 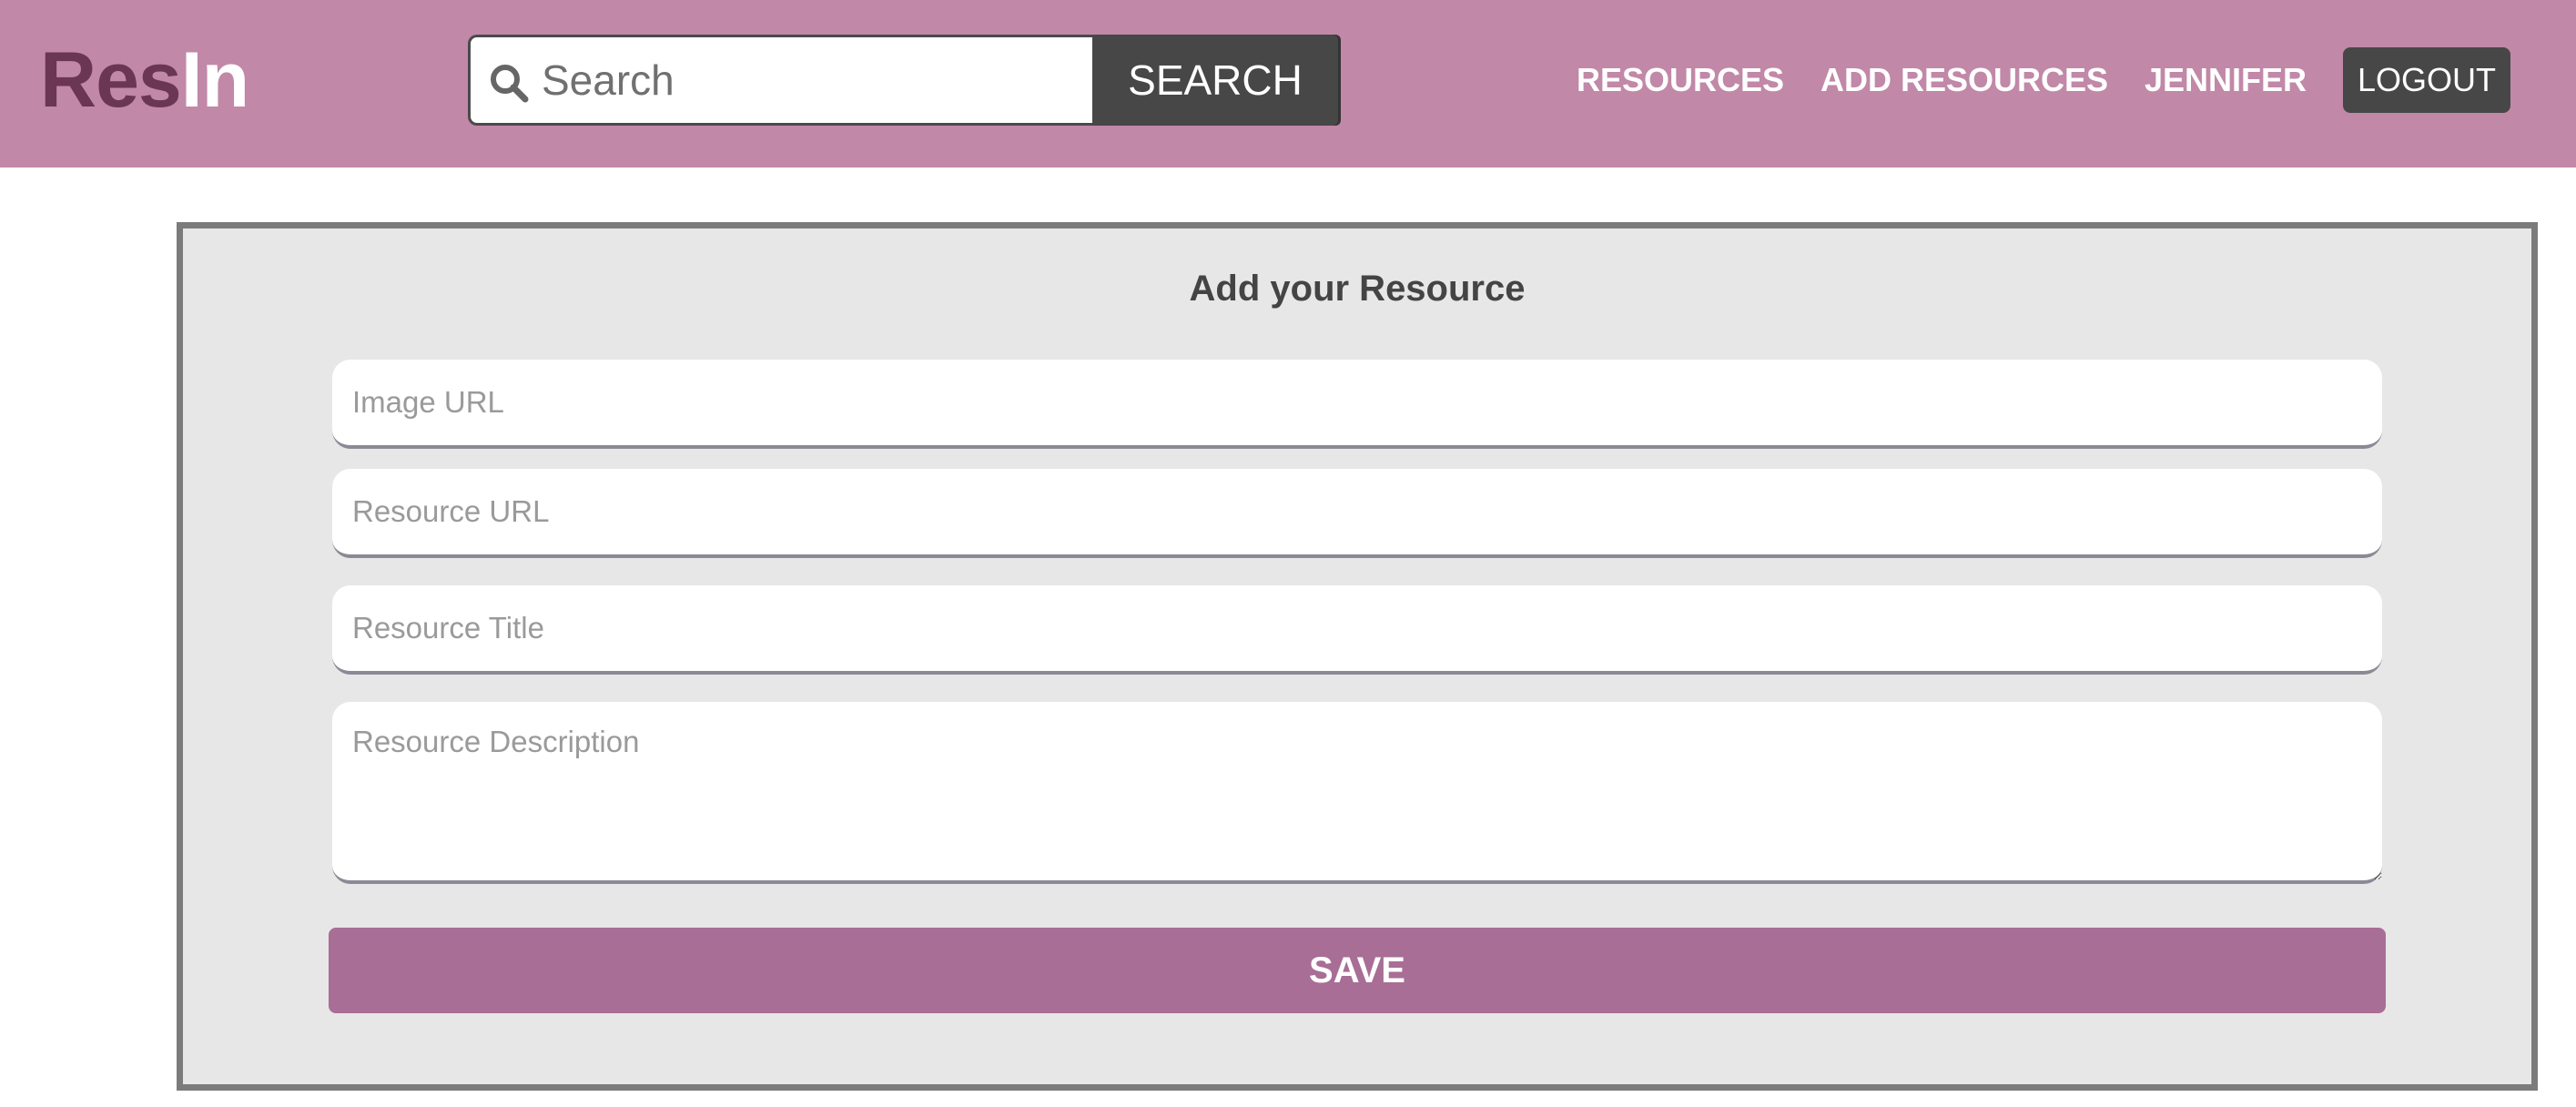 What do you see at coordinates (1215, 80) in the screenshot?
I see `search-button: SEARCH` at bounding box center [1215, 80].